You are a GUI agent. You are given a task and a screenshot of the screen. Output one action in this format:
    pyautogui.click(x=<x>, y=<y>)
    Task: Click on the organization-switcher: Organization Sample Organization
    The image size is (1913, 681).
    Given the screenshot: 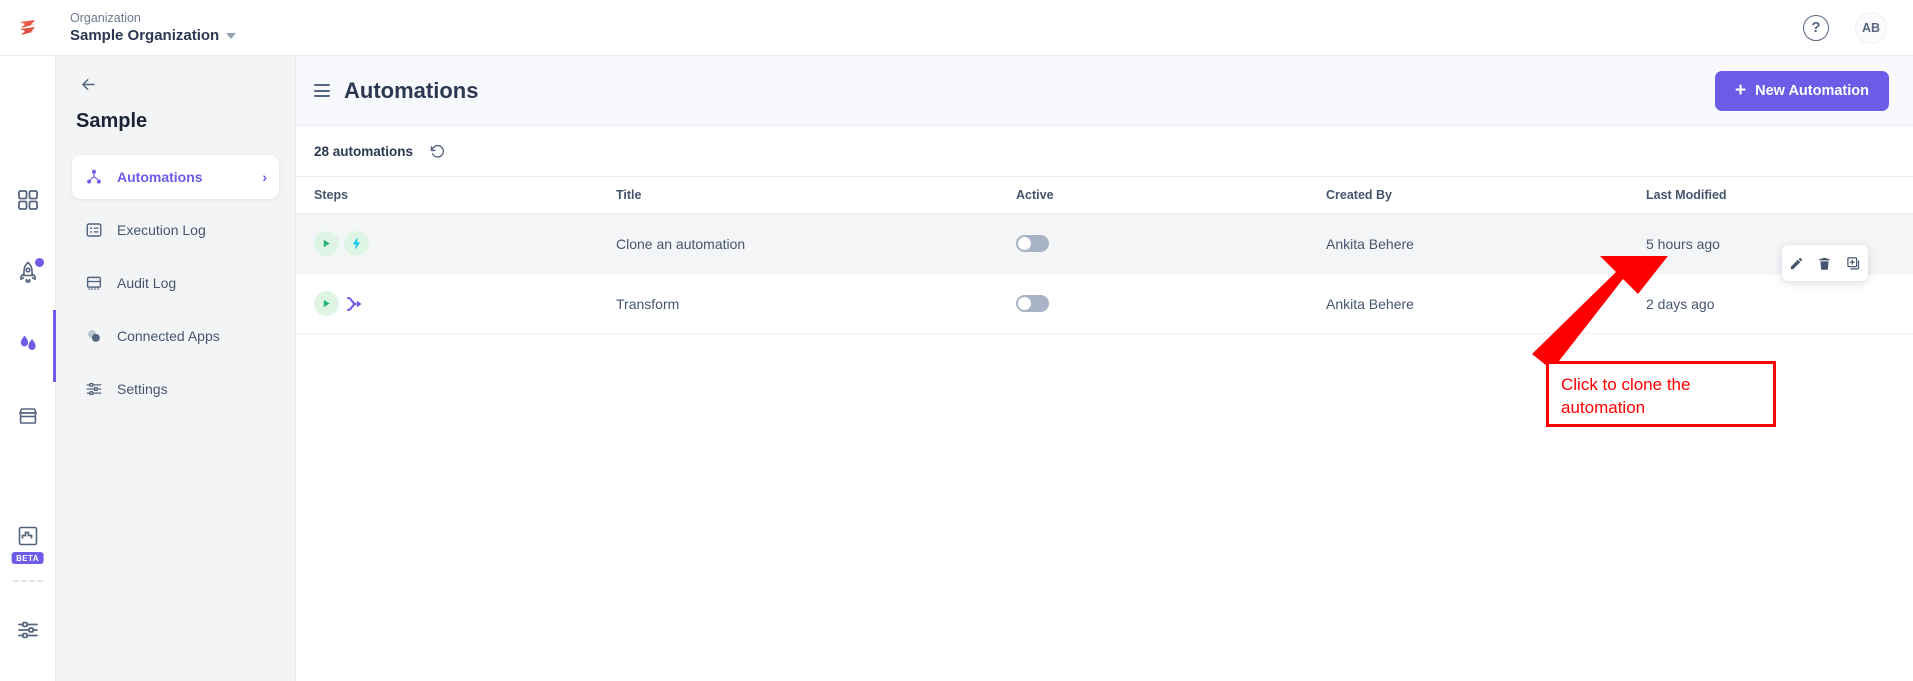 What is the action you would take?
    pyautogui.click(x=153, y=28)
    